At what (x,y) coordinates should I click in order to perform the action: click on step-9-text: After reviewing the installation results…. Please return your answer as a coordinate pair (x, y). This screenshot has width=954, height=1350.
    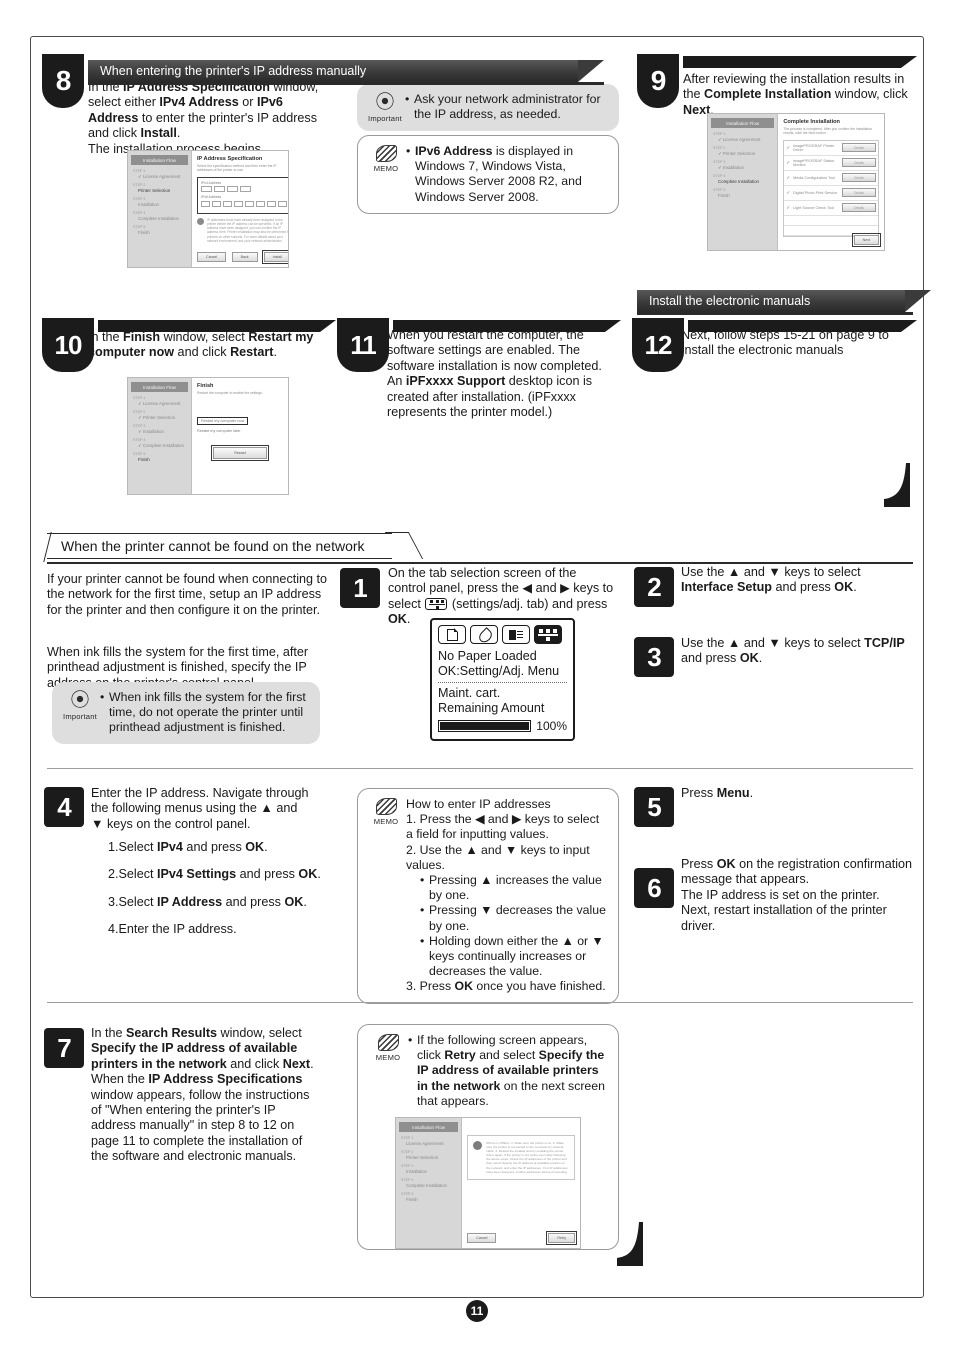
    Looking at the image, I should click on (795, 94).